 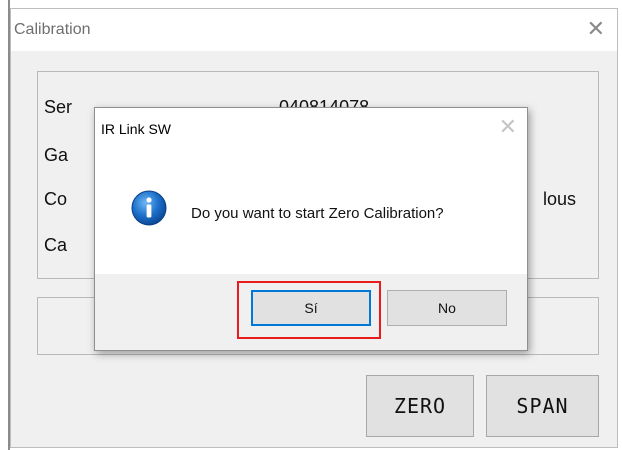 I want to click on calibration-window-title: Calibration, so click(x=52, y=29).